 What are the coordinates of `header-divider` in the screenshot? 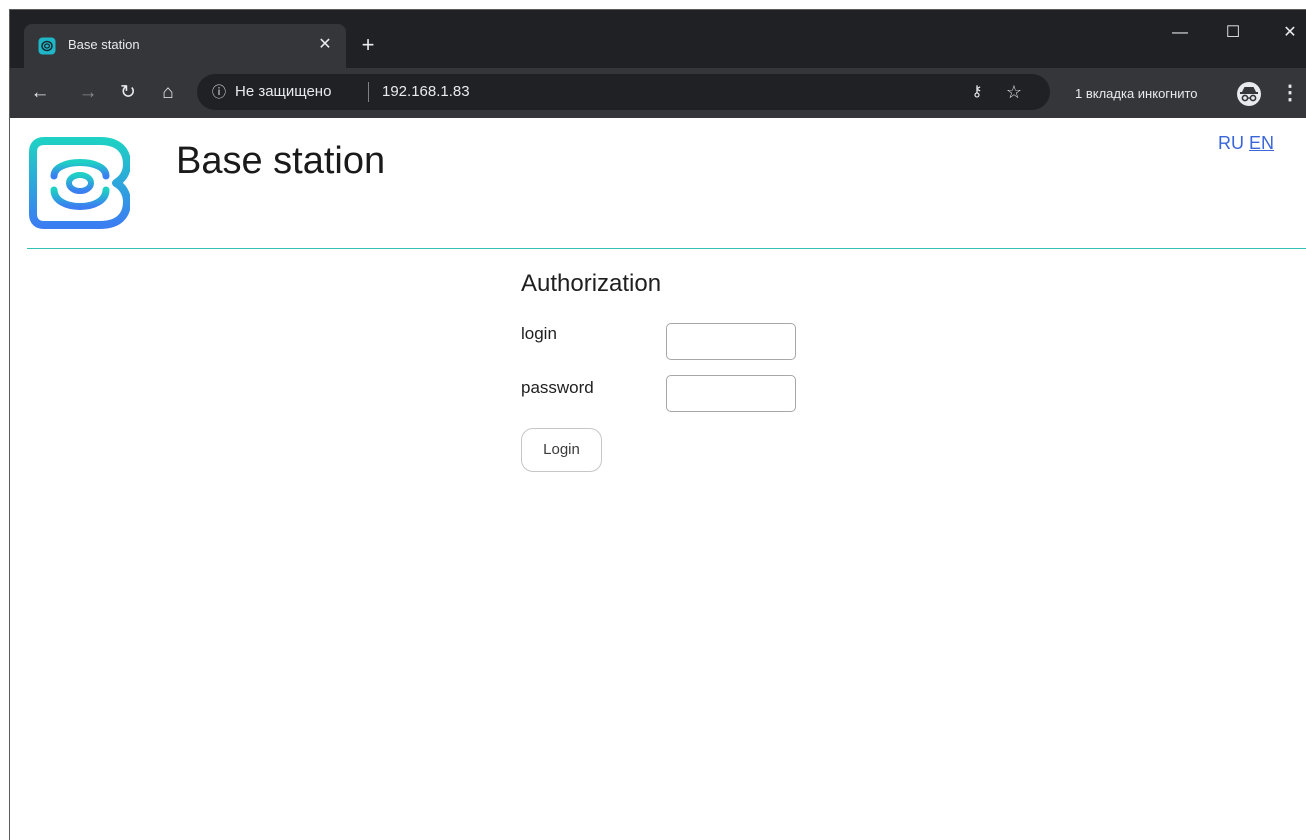 It's located at (666, 248).